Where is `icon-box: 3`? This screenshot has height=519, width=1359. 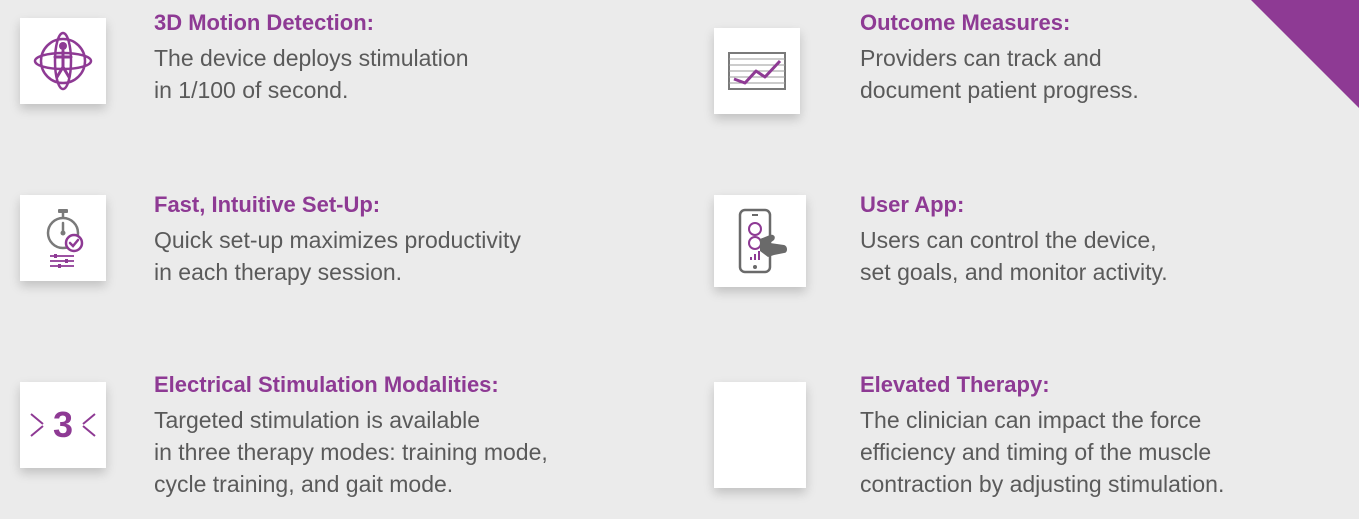
icon-box: 3 is located at coordinates (63, 425).